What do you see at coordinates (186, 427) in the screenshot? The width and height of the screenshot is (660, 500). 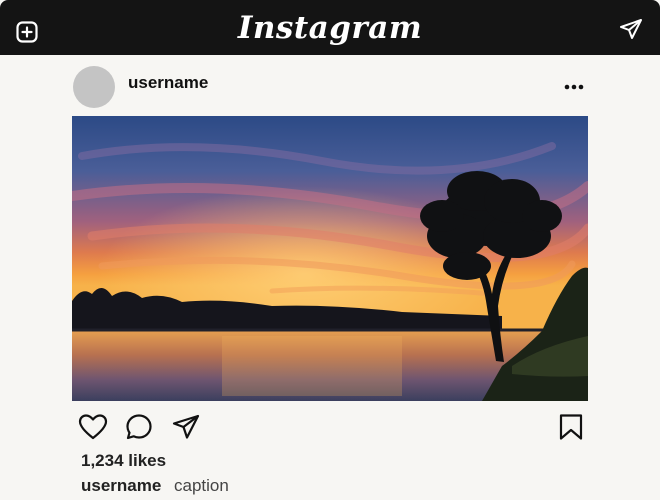 I see `share-paper-plane-icon` at bounding box center [186, 427].